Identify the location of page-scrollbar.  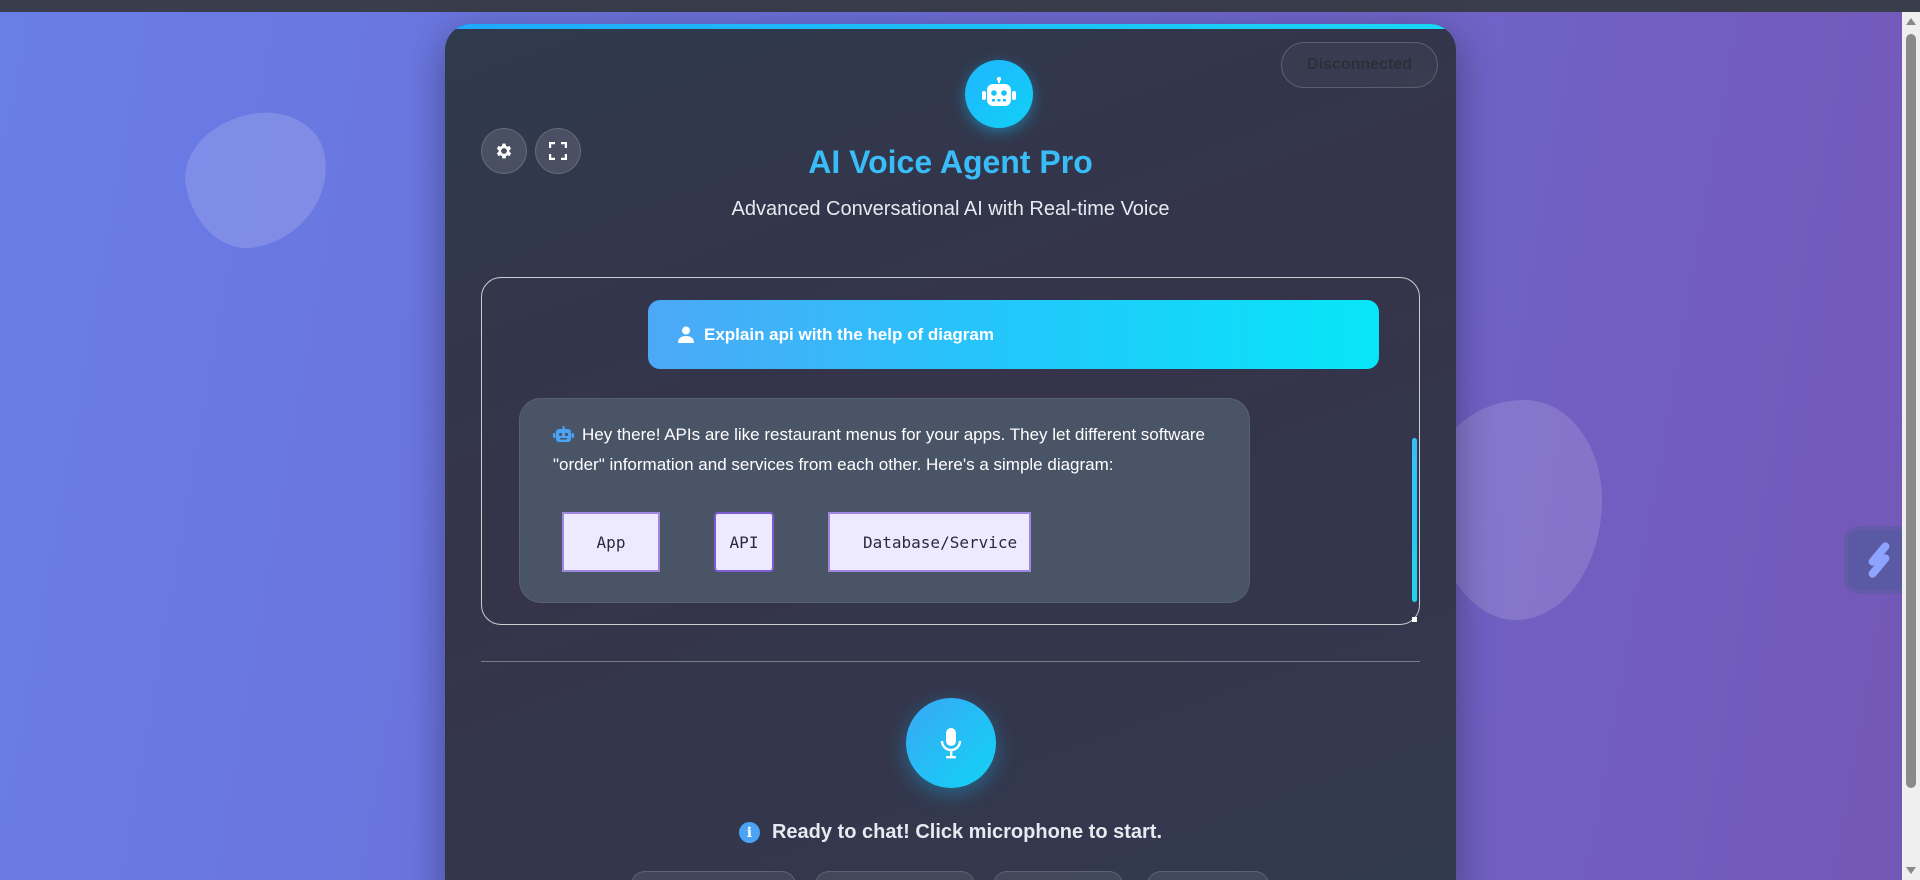
(1911, 446).